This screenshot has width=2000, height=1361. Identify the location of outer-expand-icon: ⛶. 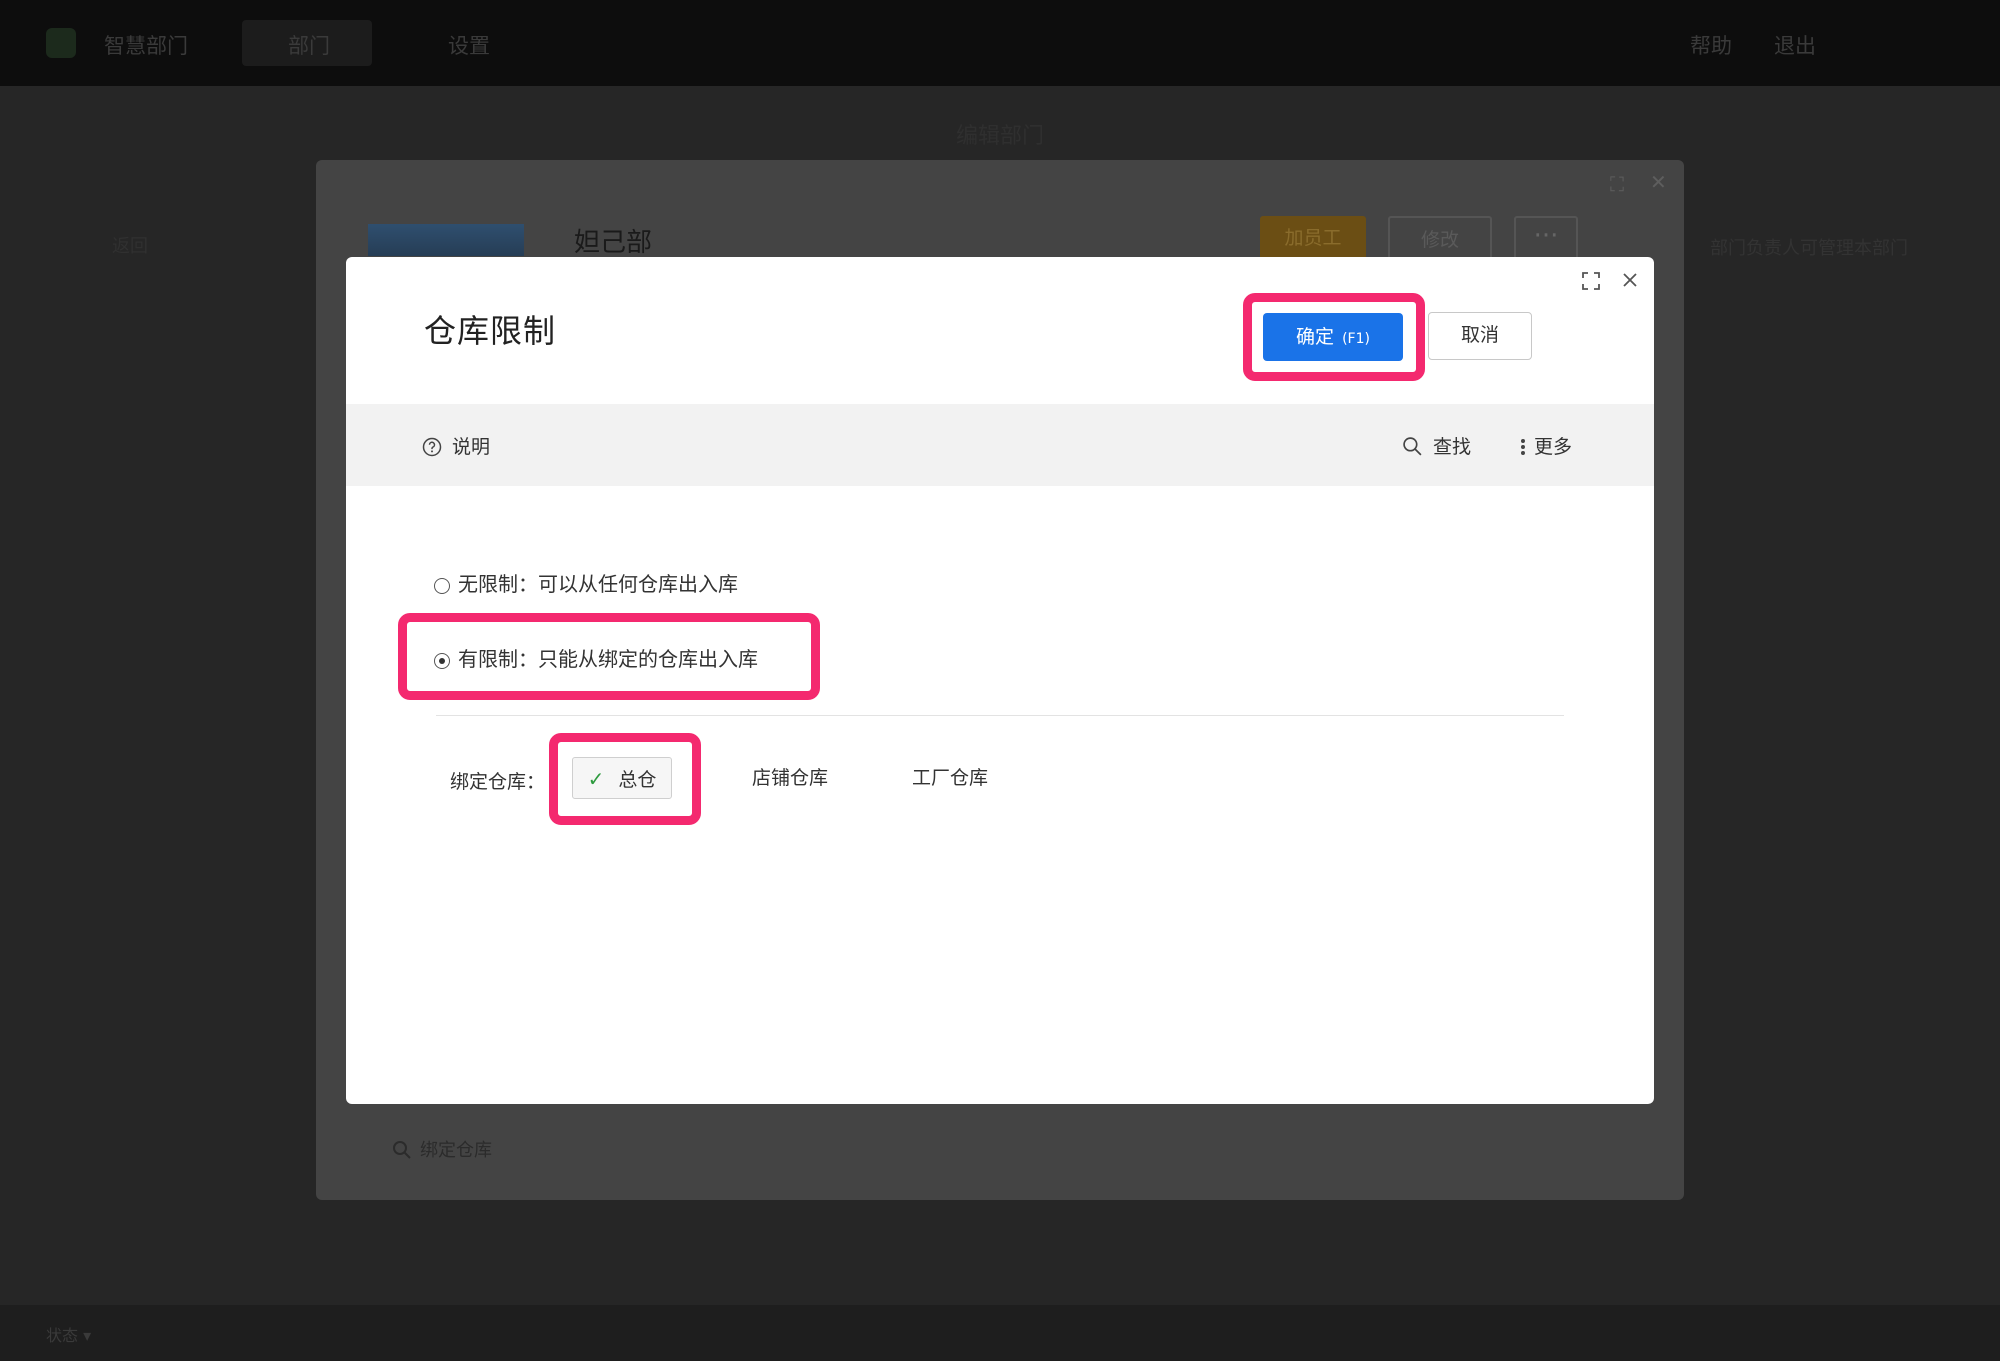
(1617, 184).